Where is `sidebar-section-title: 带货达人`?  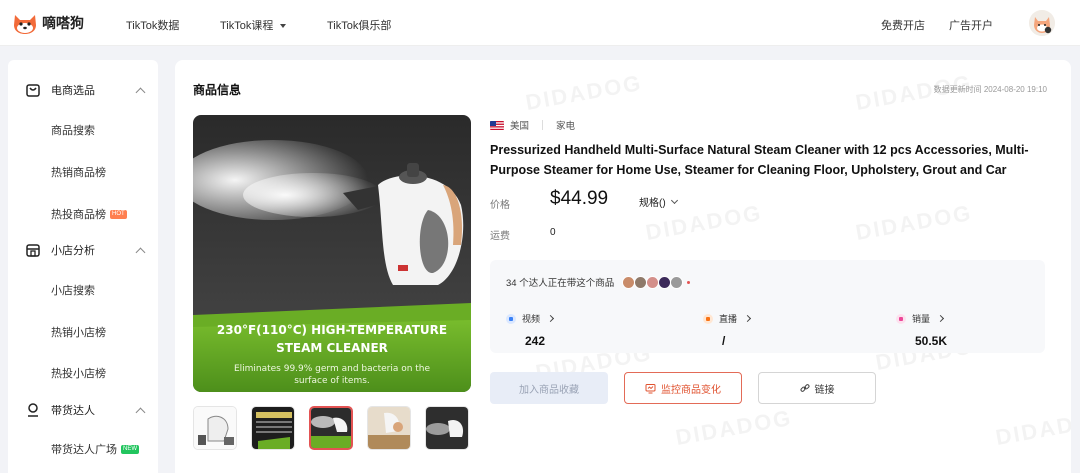
sidebar-section-title: 带货达人 is located at coordinates (73, 411).